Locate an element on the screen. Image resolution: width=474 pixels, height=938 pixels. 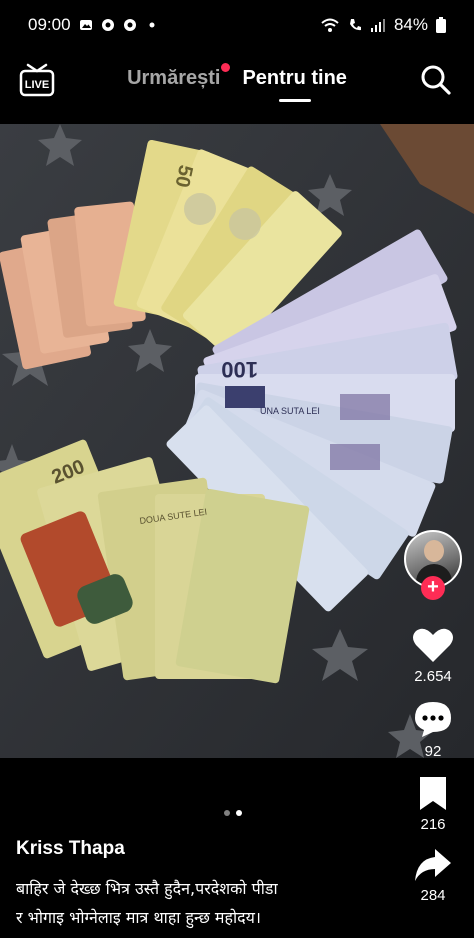
call-icon is located at coordinates (355, 25).